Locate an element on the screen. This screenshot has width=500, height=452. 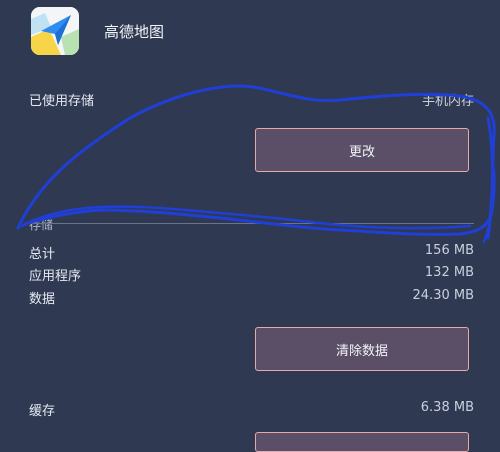
data-size-label: 数据 is located at coordinates (42, 299).